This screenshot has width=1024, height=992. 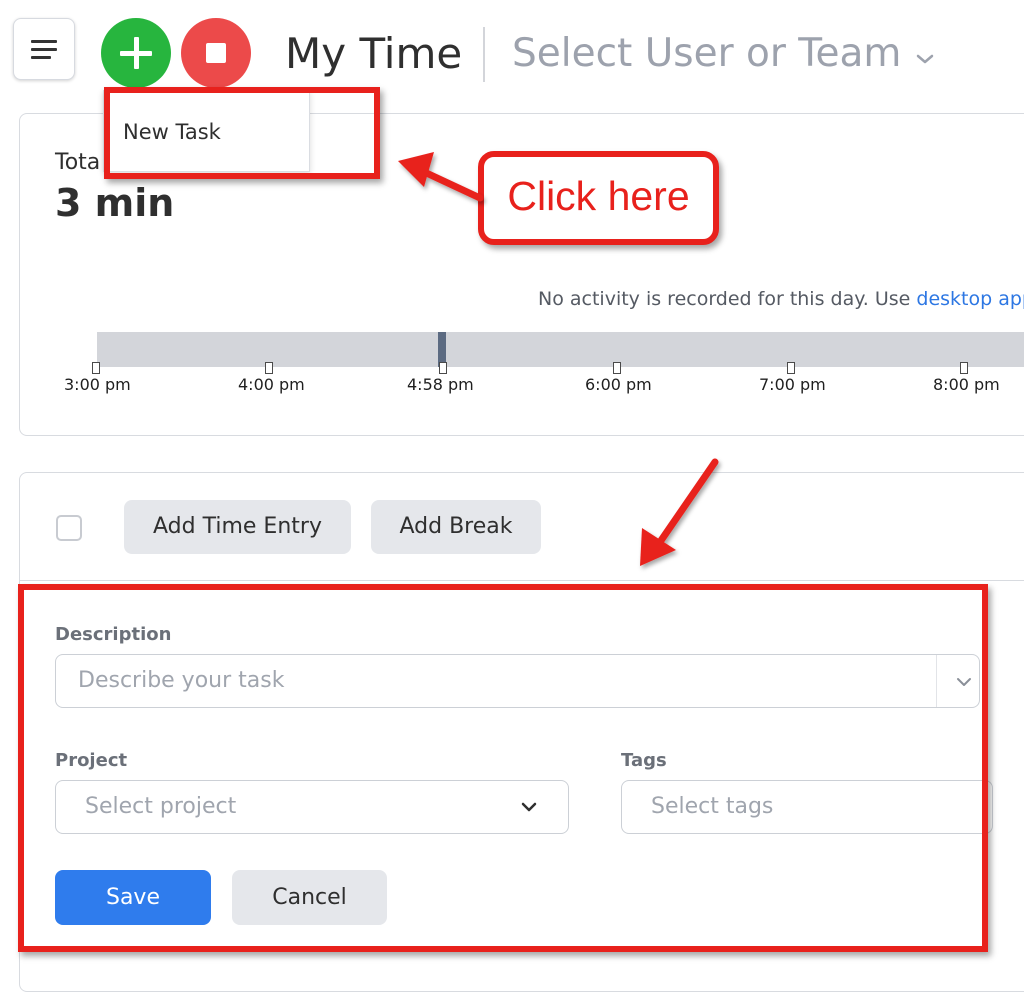 I want to click on add-time-entry-button: Add Time Entry, so click(x=237, y=527).